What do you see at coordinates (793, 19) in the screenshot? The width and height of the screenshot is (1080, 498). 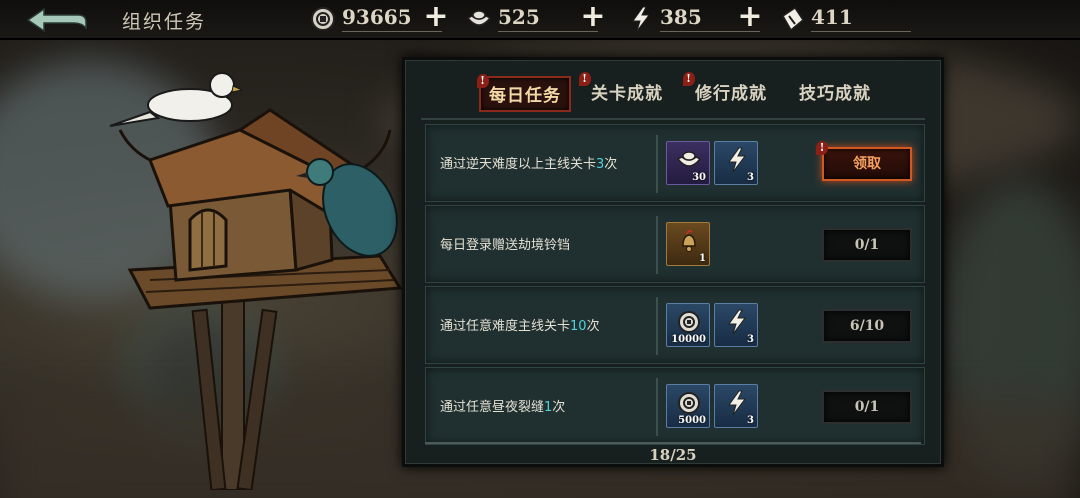 I see `ticket-icon` at bounding box center [793, 19].